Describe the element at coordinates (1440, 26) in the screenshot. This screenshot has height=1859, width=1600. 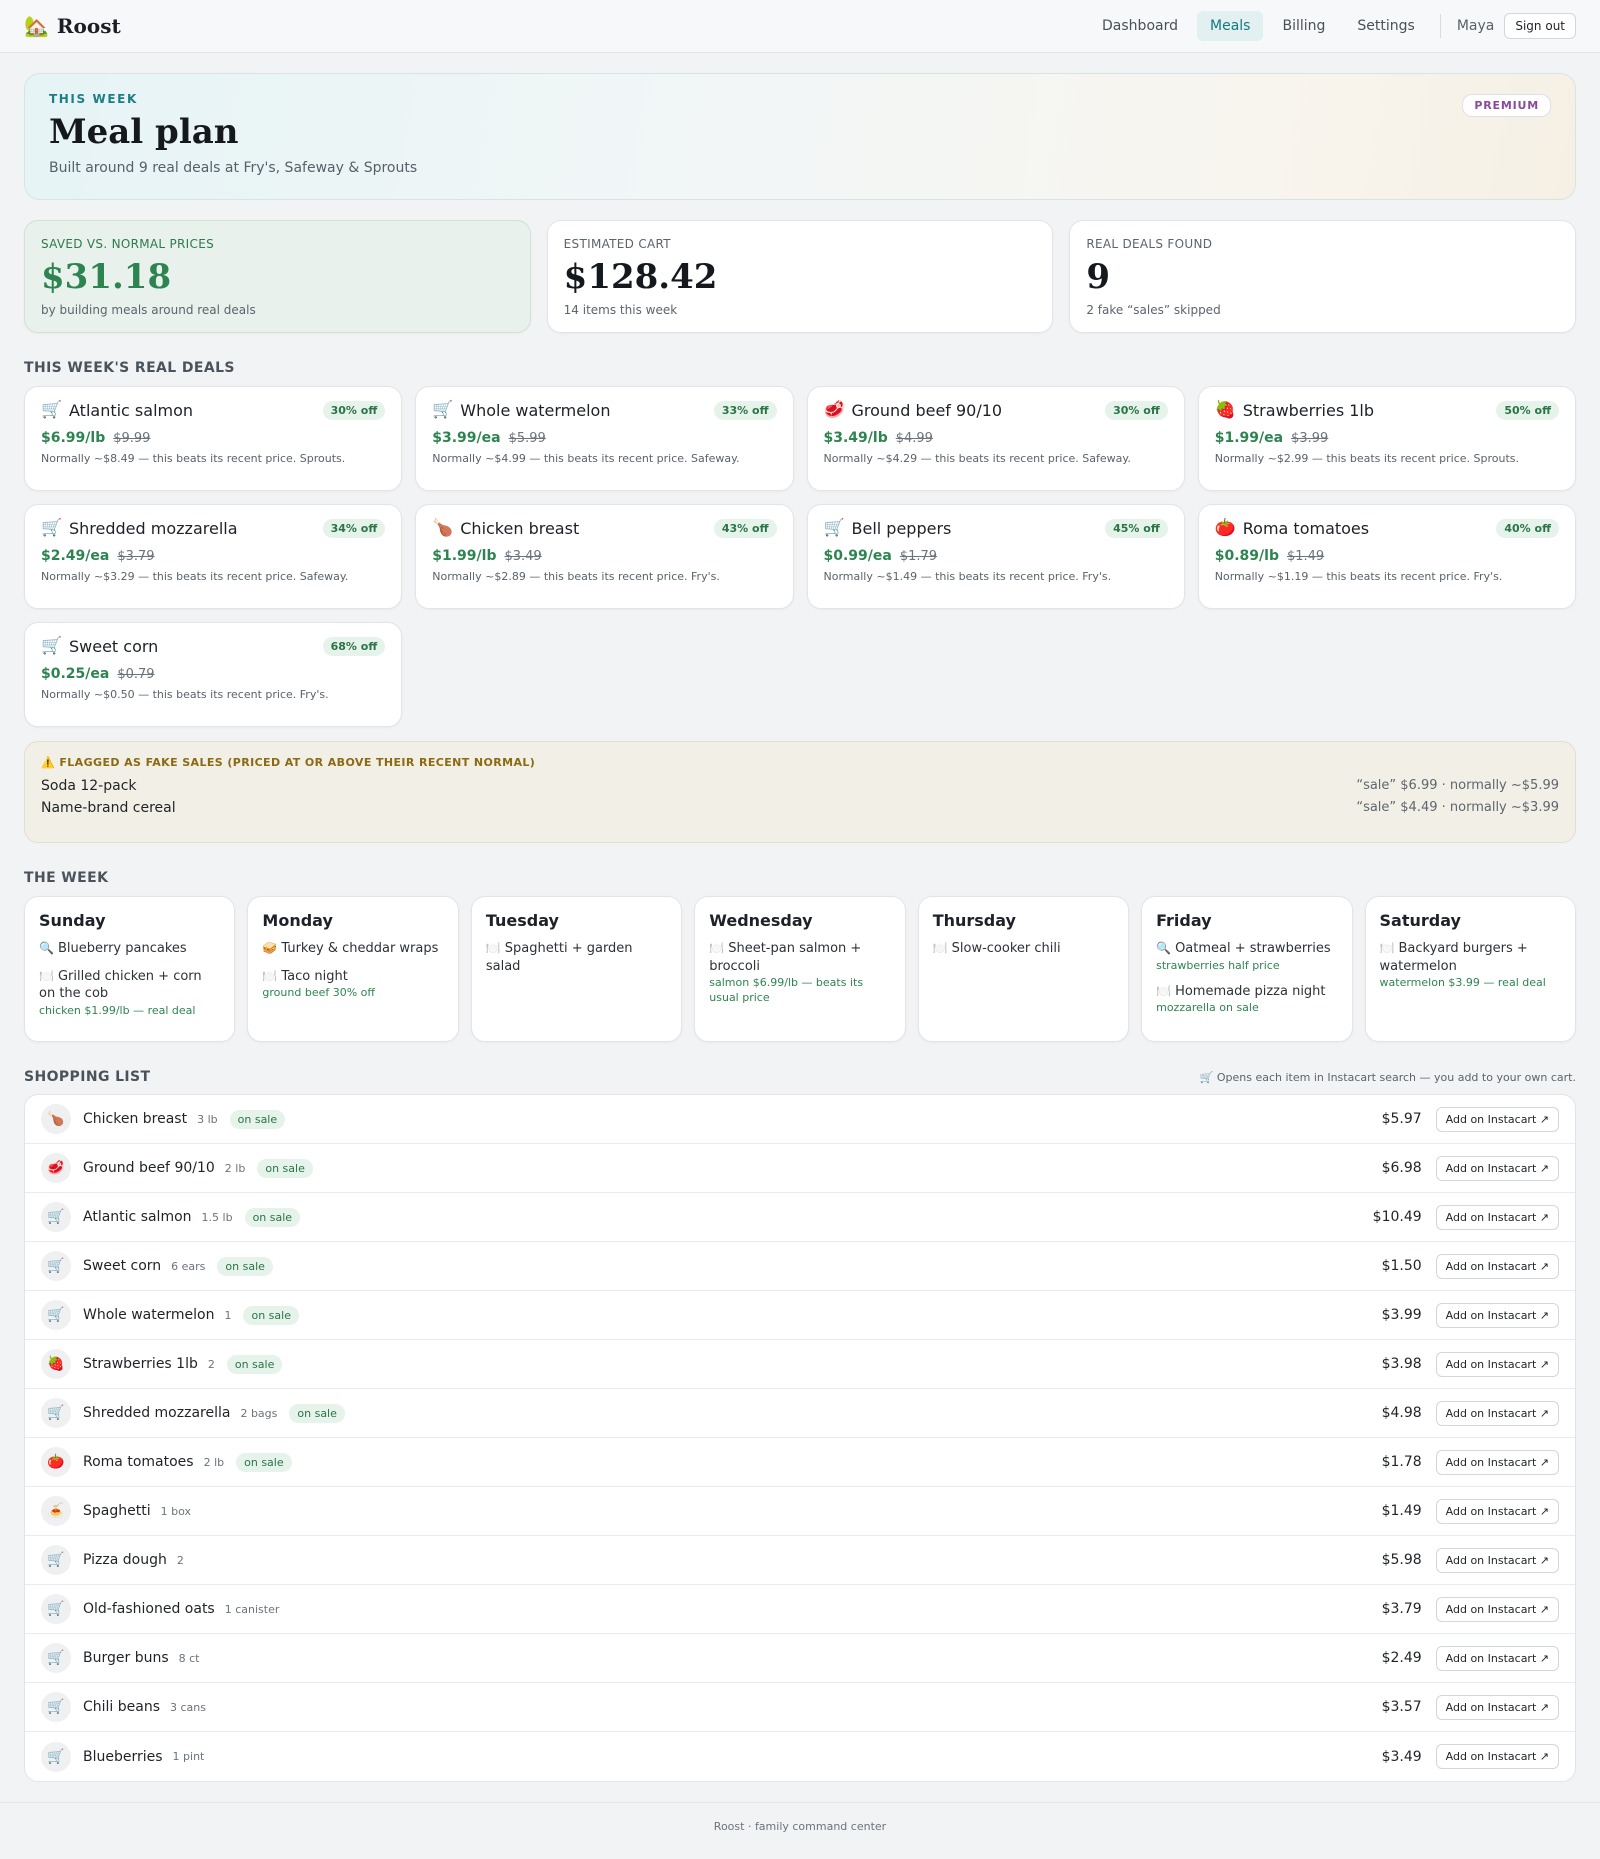
I see `nav-divider` at that location.